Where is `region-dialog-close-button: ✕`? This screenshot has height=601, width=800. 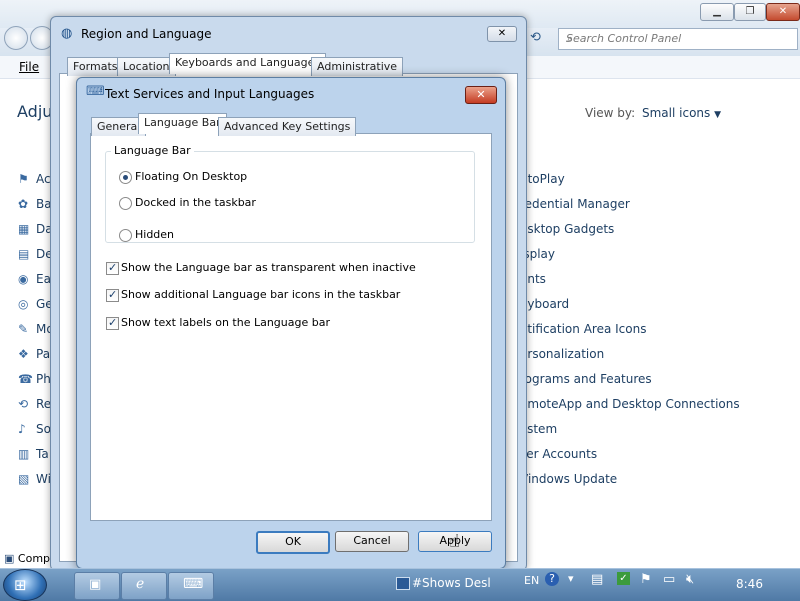
region-dialog-close-button: ✕ is located at coordinates (502, 34).